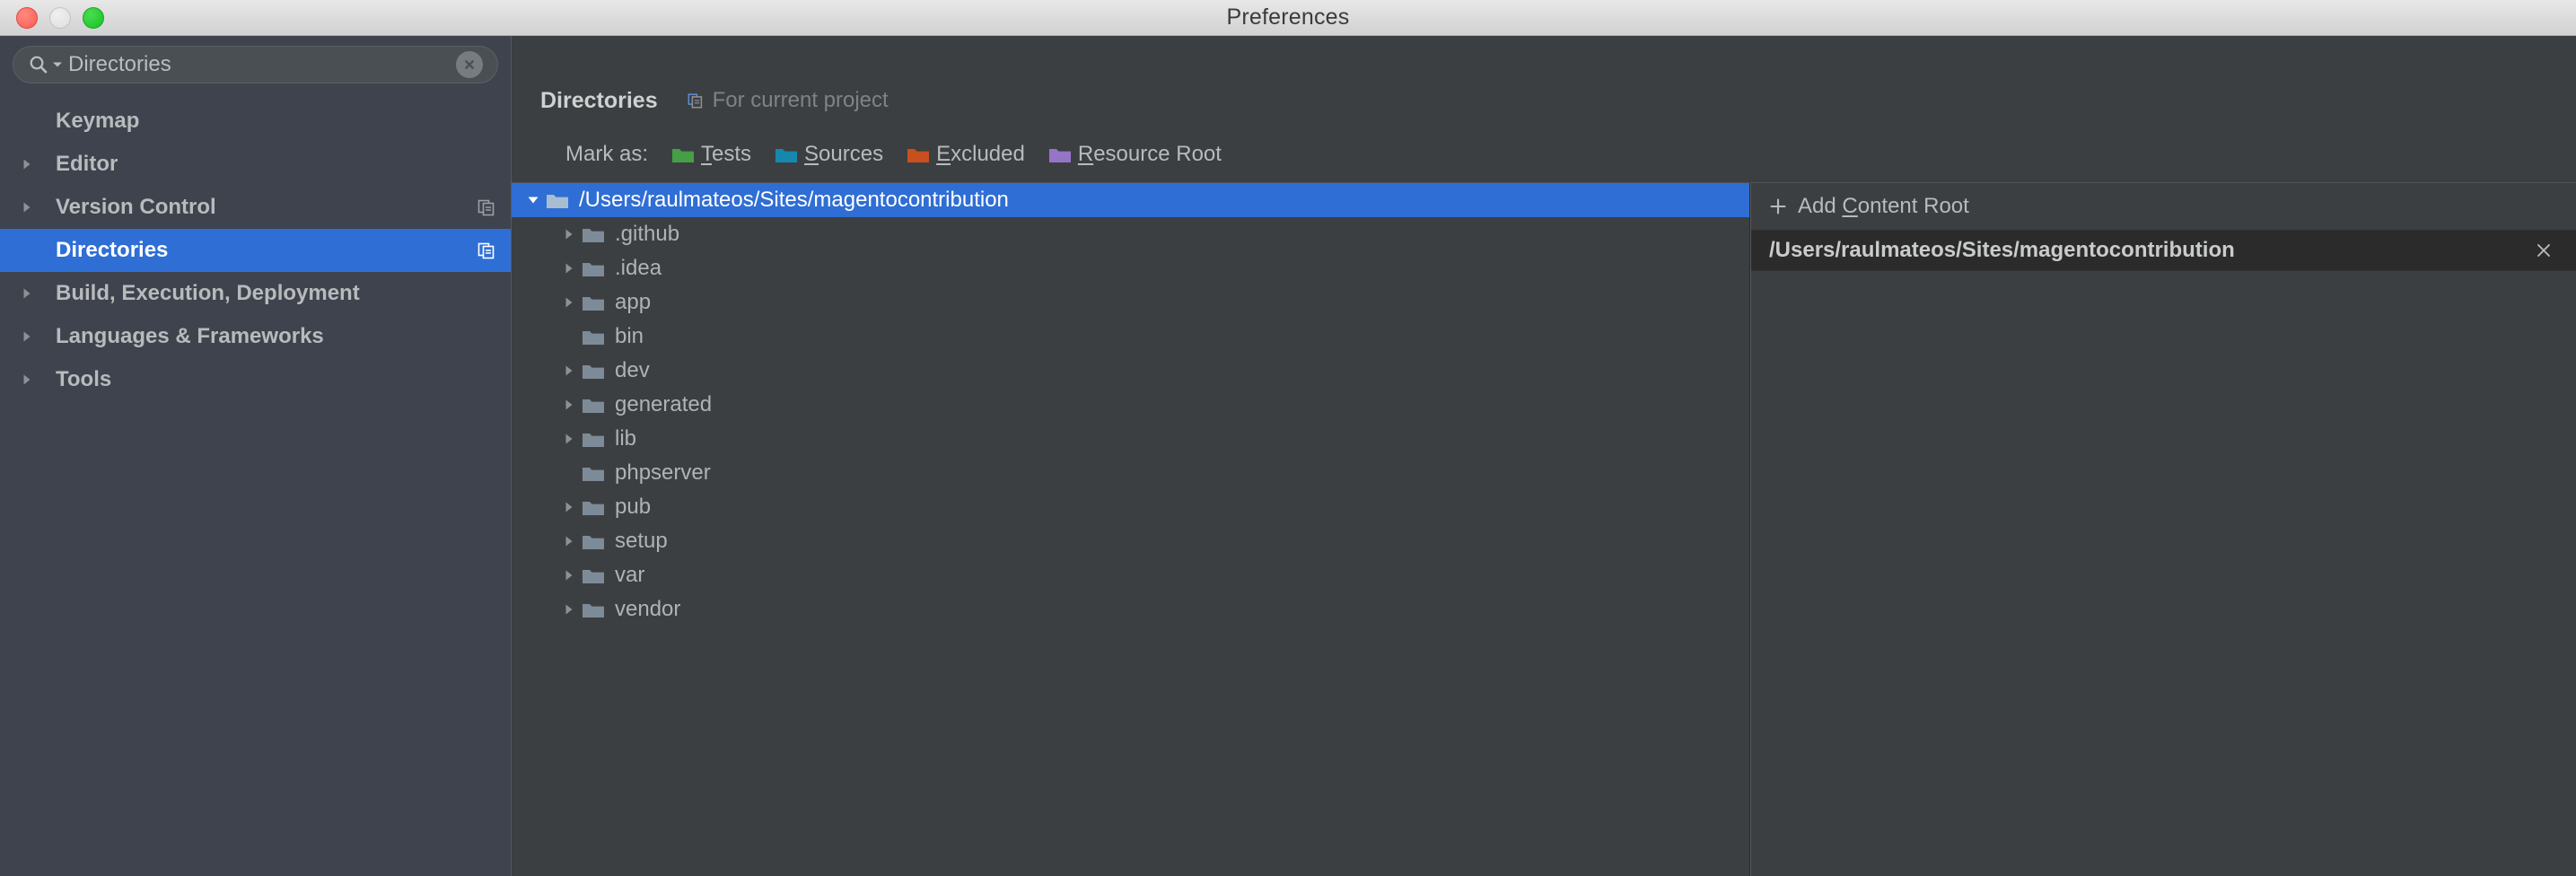  Describe the element at coordinates (1130, 507) in the screenshot. I see `tree-row: pub` at that location.